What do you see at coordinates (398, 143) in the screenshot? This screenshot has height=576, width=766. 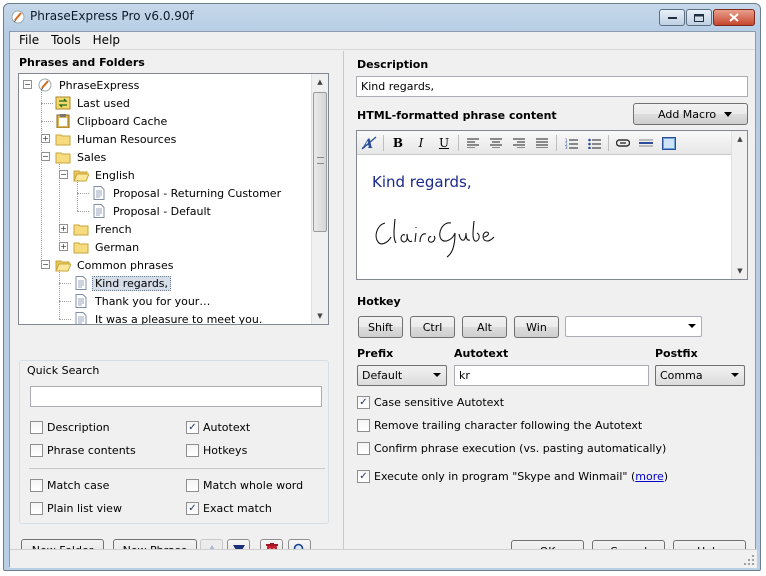 I see `bold-icon: B` at bounding box center [398, 143].